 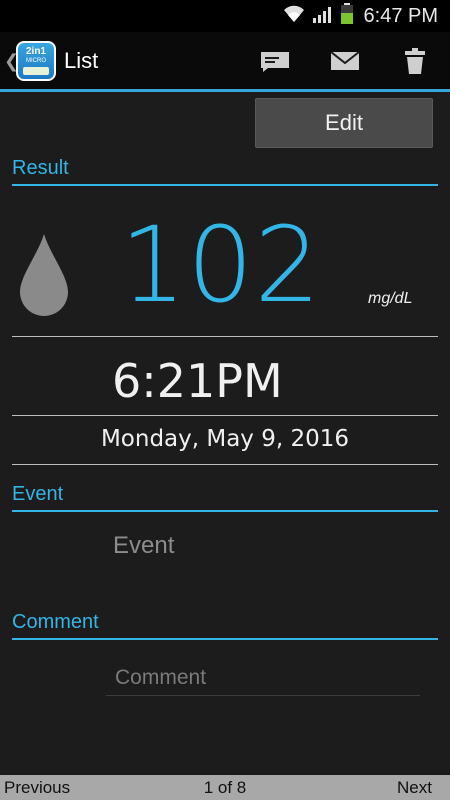 I want to click on message-icon, so click(x=275, y=62).